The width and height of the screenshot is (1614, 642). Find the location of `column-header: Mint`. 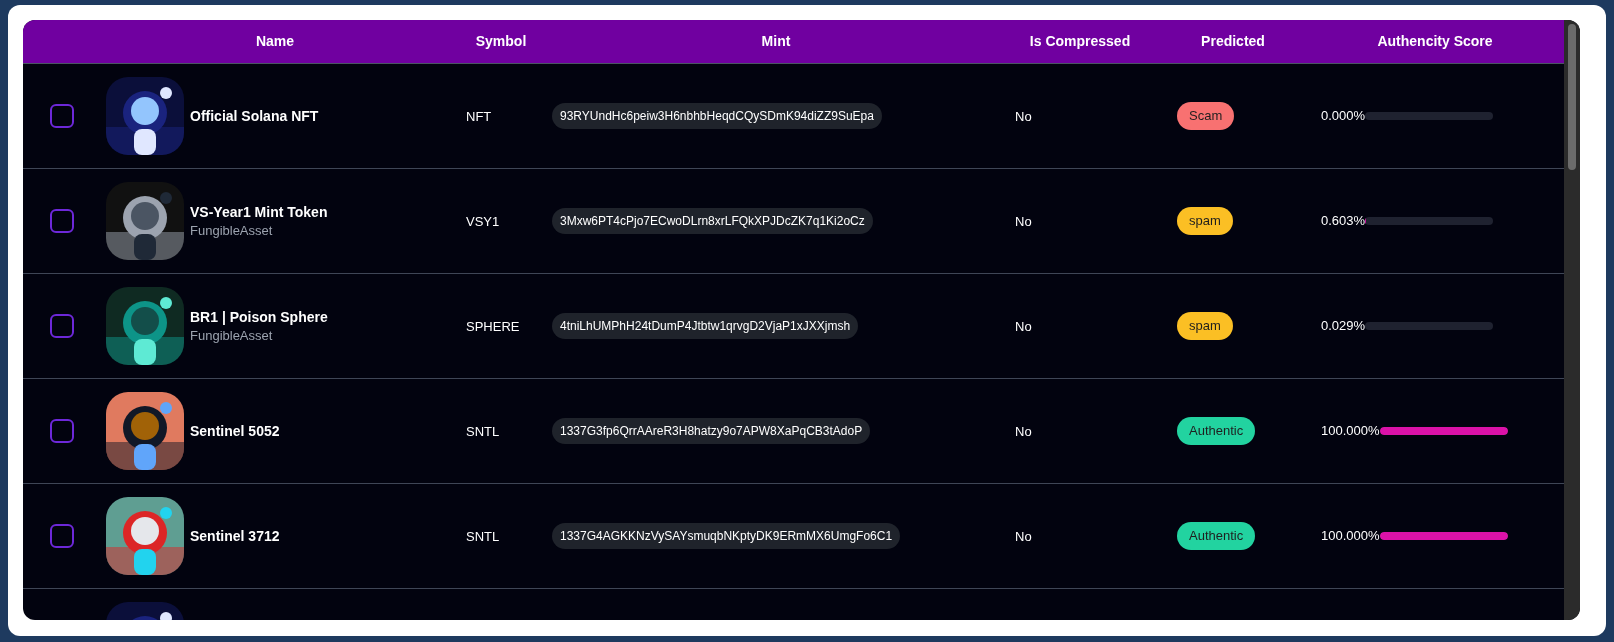

column-header: Mint is located at coordinates (776, 41).